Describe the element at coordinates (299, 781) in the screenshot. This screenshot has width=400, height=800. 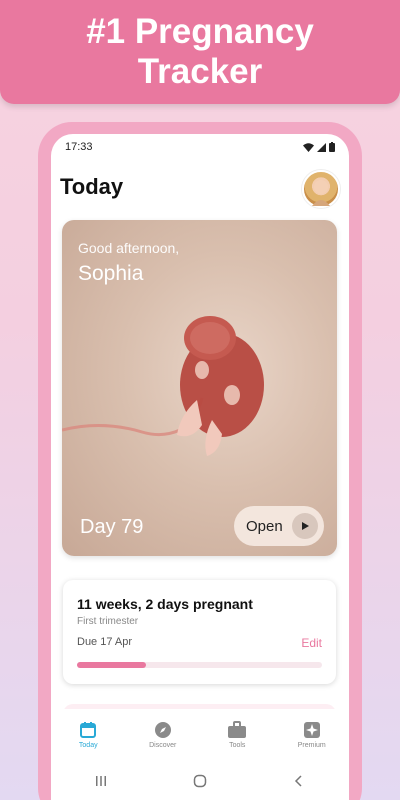
I see `back-icon` at that location.